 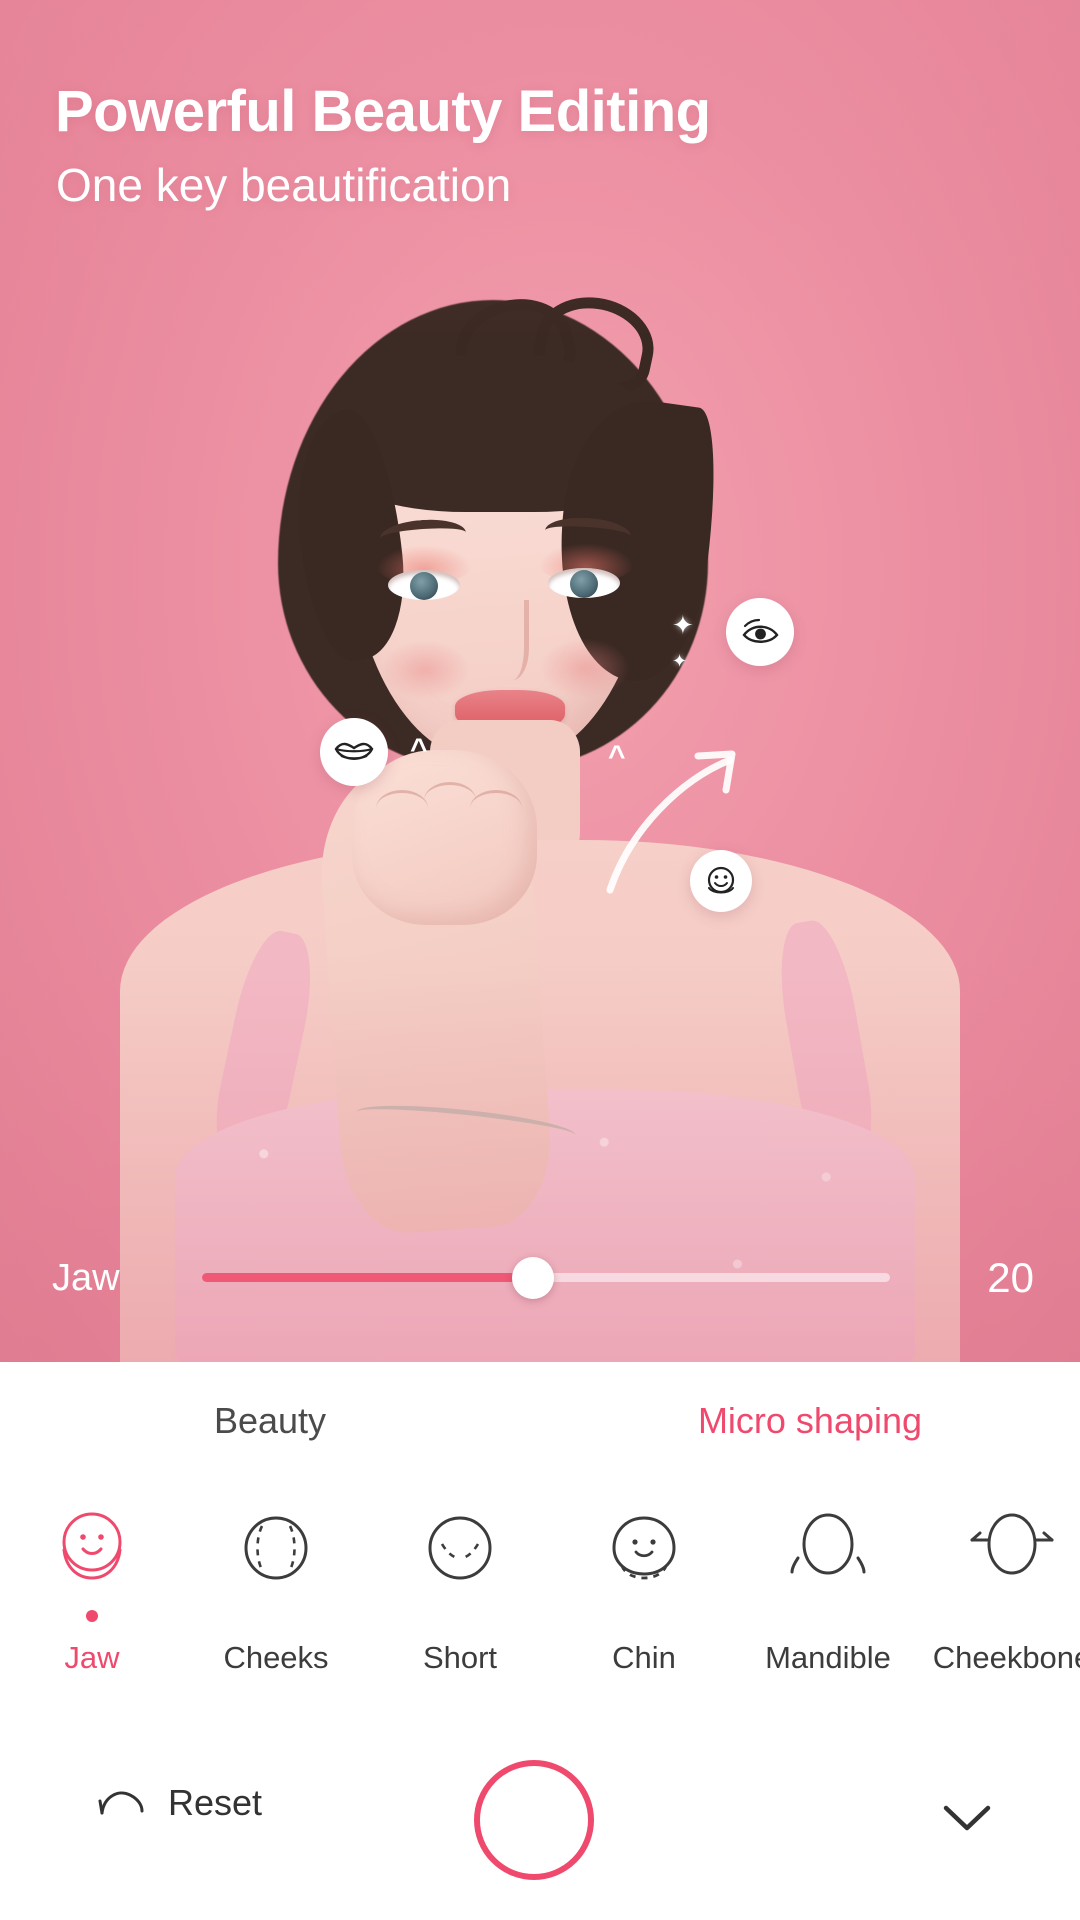 I want to click on slider-value: 20, so click(x=1010, y=1277).